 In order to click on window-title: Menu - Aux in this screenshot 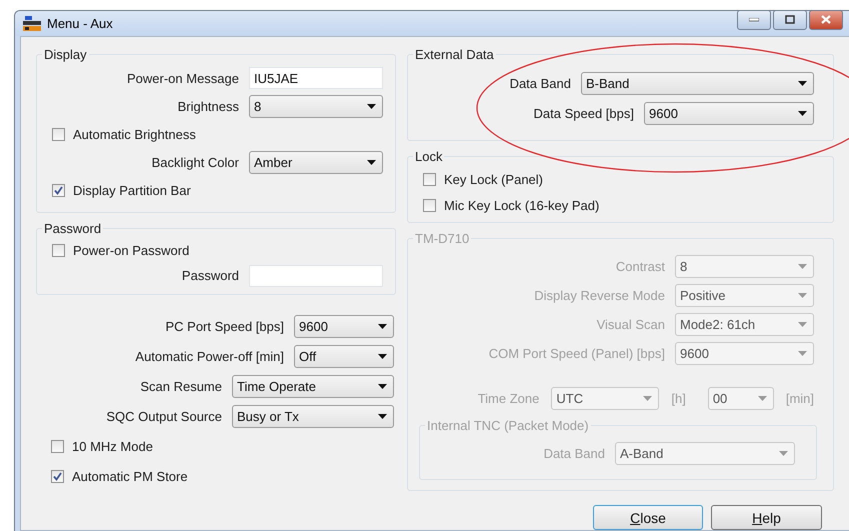, I will do `click(80, 23)`.